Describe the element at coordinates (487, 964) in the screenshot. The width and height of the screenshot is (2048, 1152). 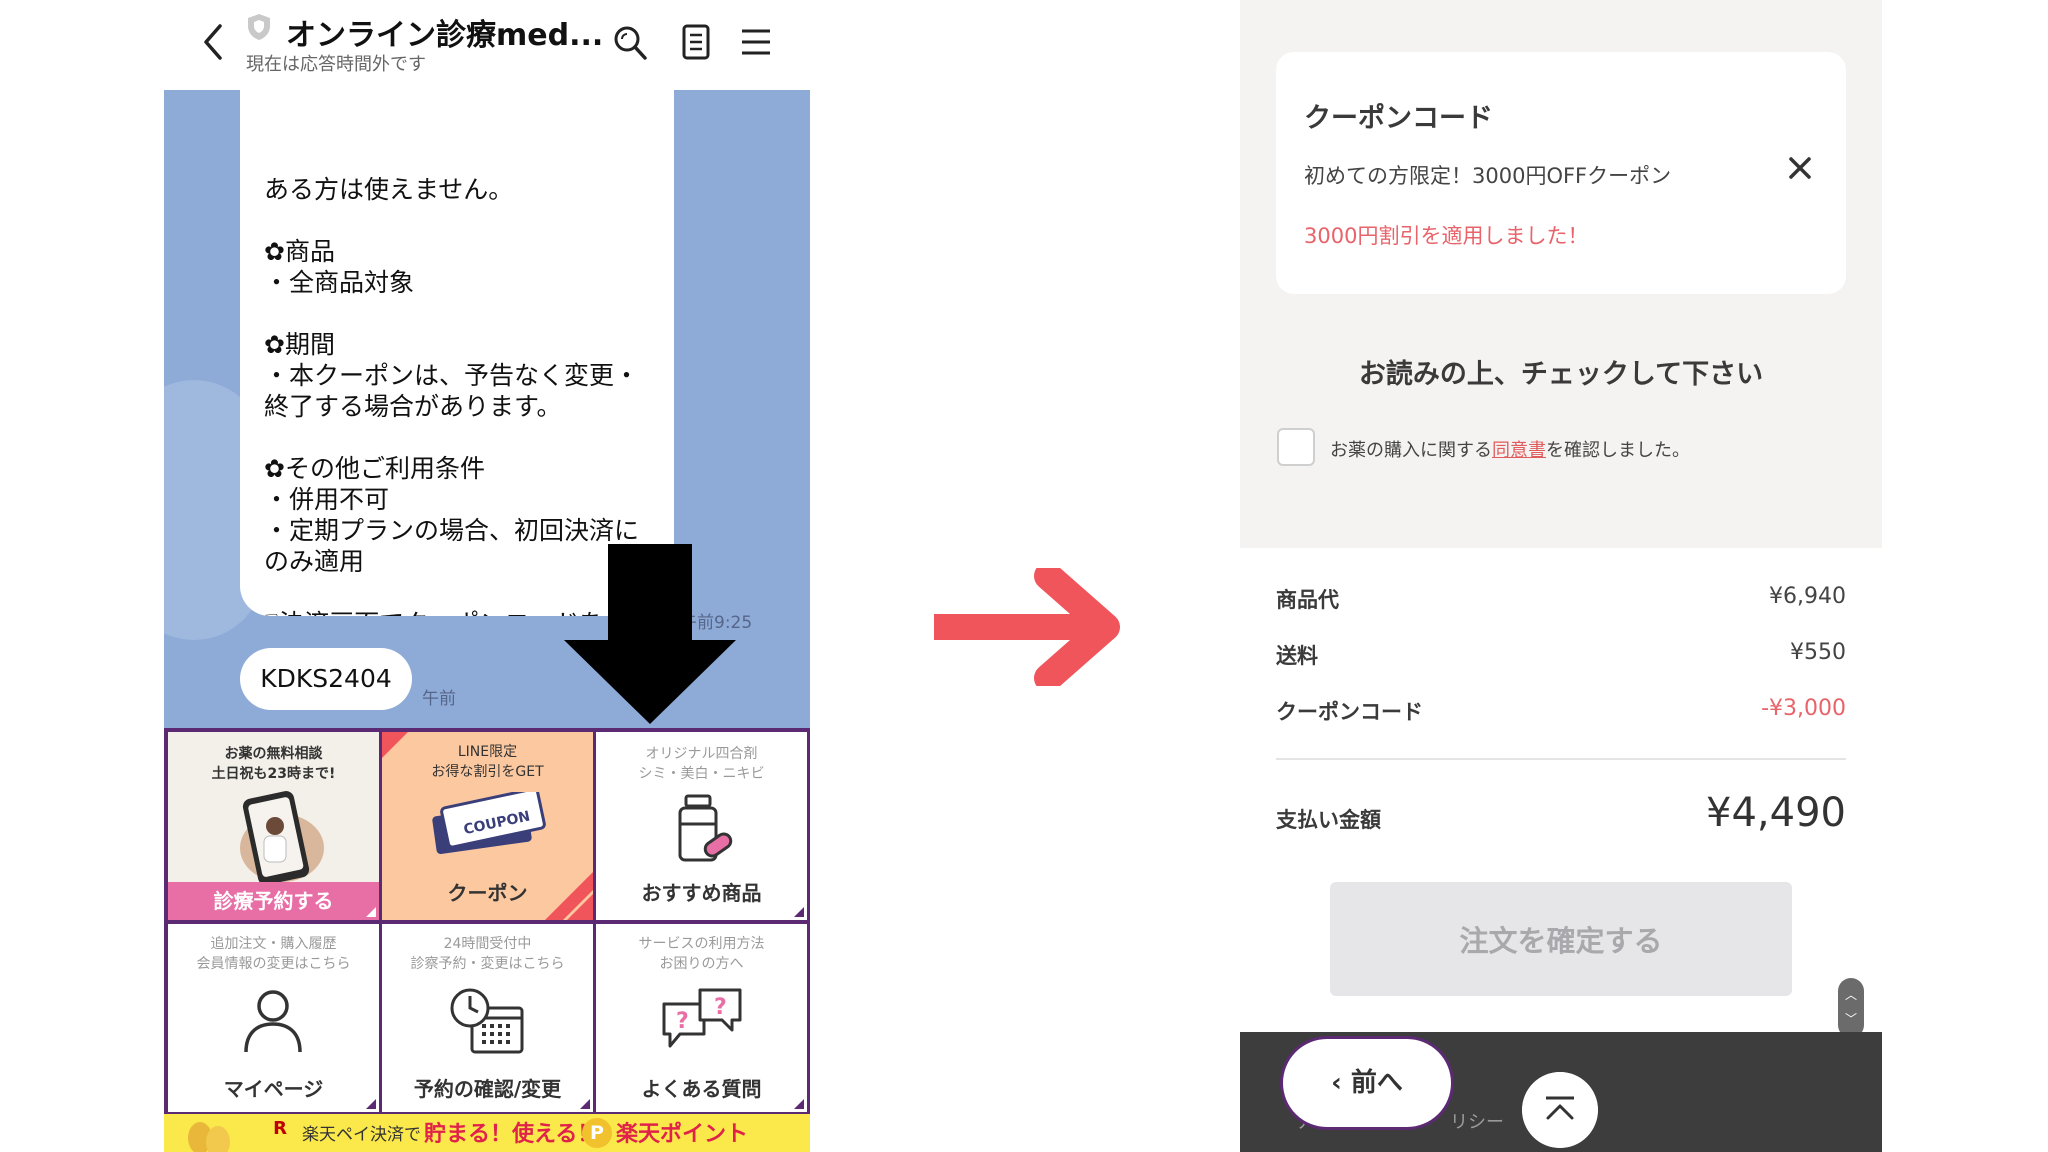
I see `tile-sub-line2: 診察予約・変更はこちら` at that location.